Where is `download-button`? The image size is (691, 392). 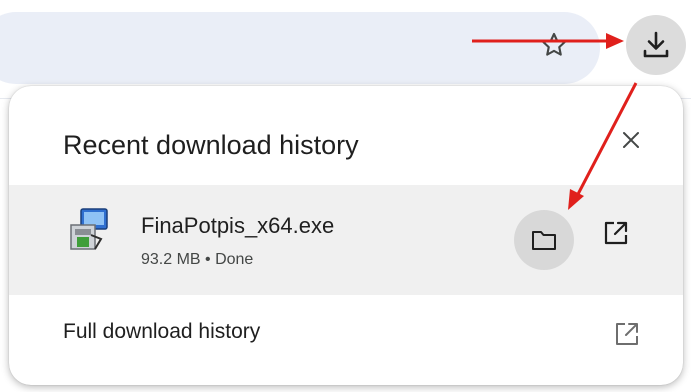
download-button is located at coordinates (656, 45).